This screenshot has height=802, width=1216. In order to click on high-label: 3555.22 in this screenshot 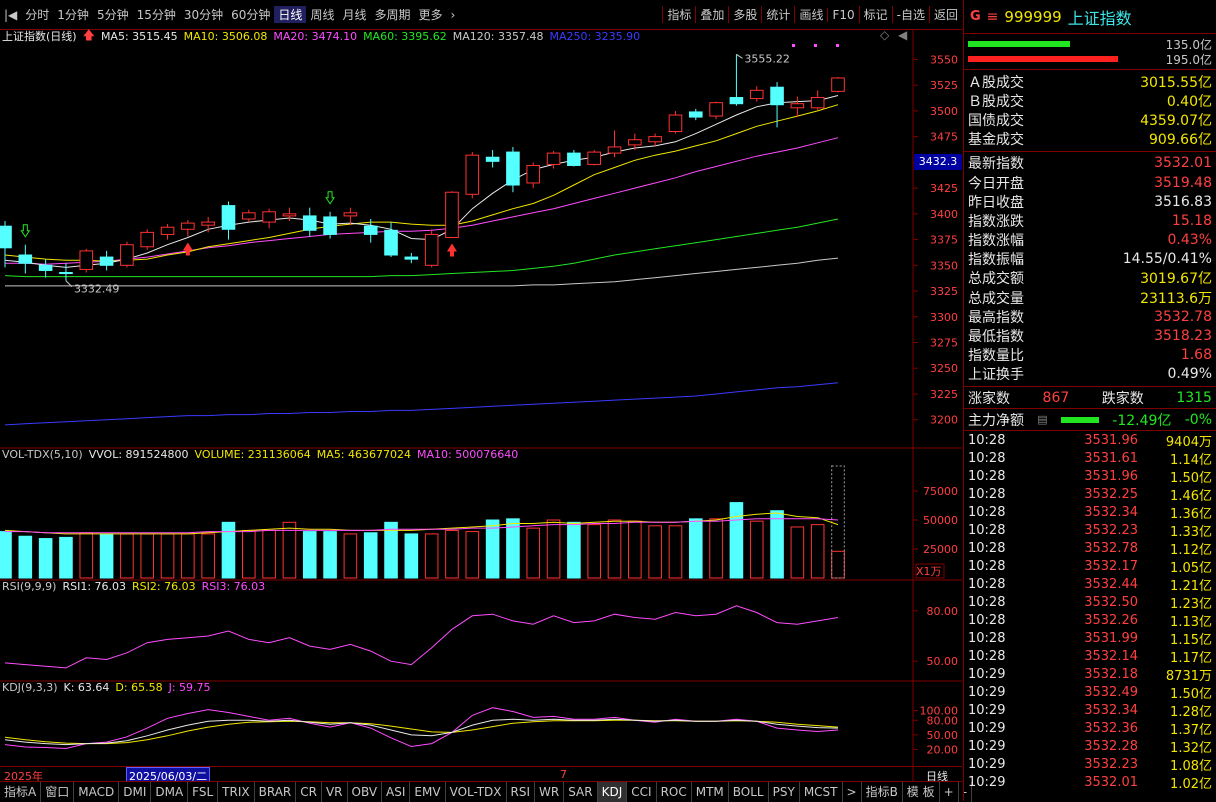, I will do `click(767, 58)`.